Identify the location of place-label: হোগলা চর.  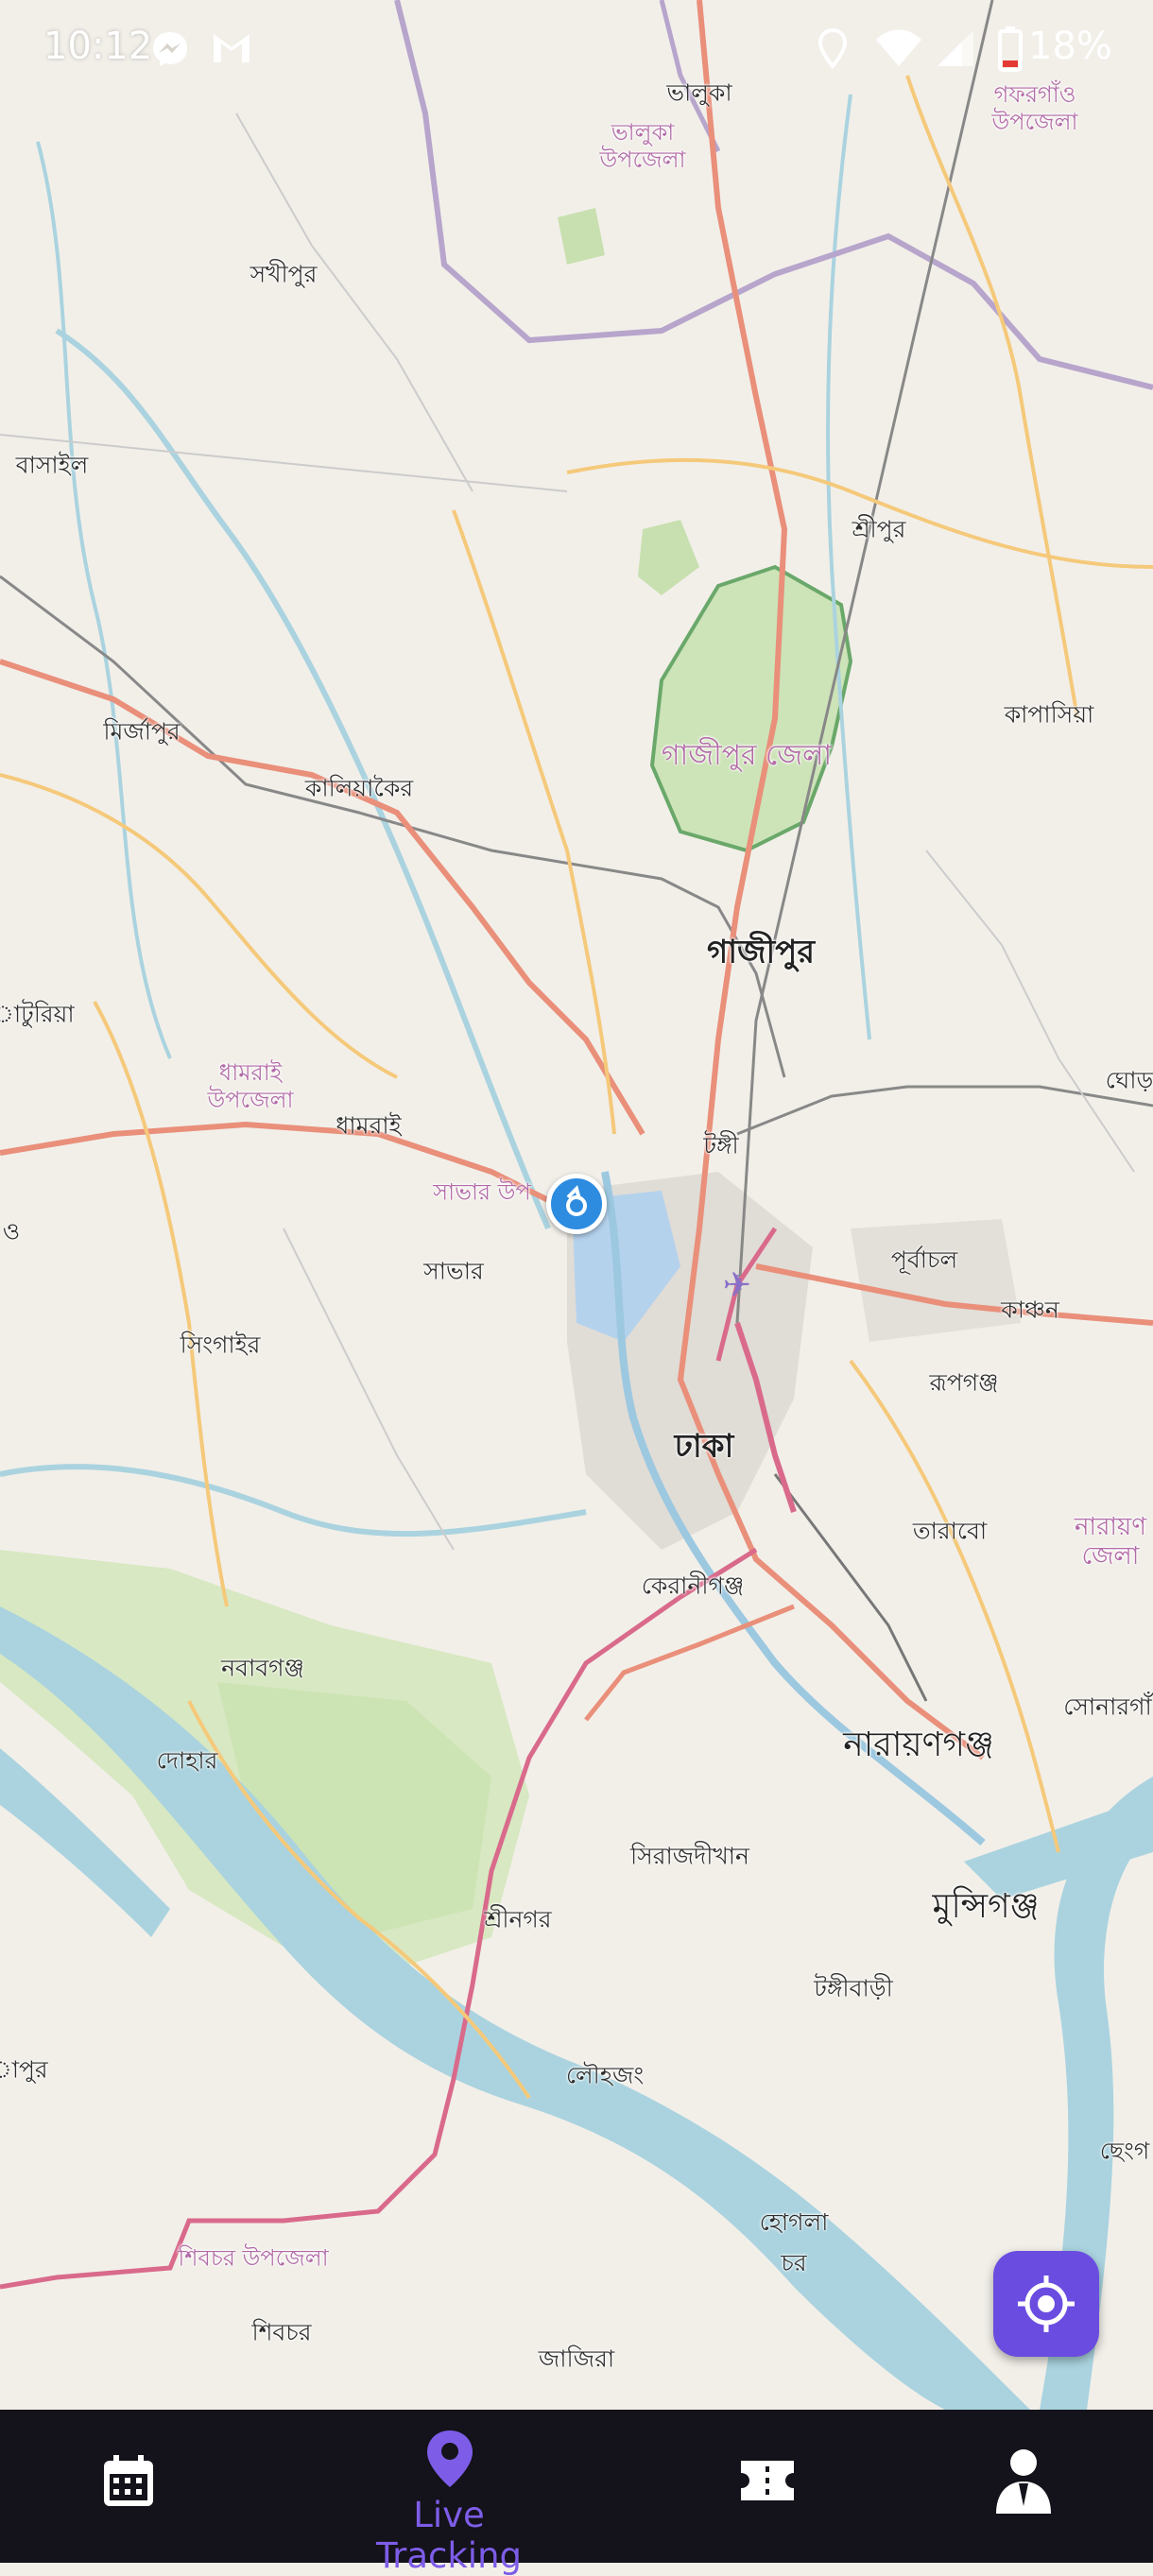
(794, 2242).